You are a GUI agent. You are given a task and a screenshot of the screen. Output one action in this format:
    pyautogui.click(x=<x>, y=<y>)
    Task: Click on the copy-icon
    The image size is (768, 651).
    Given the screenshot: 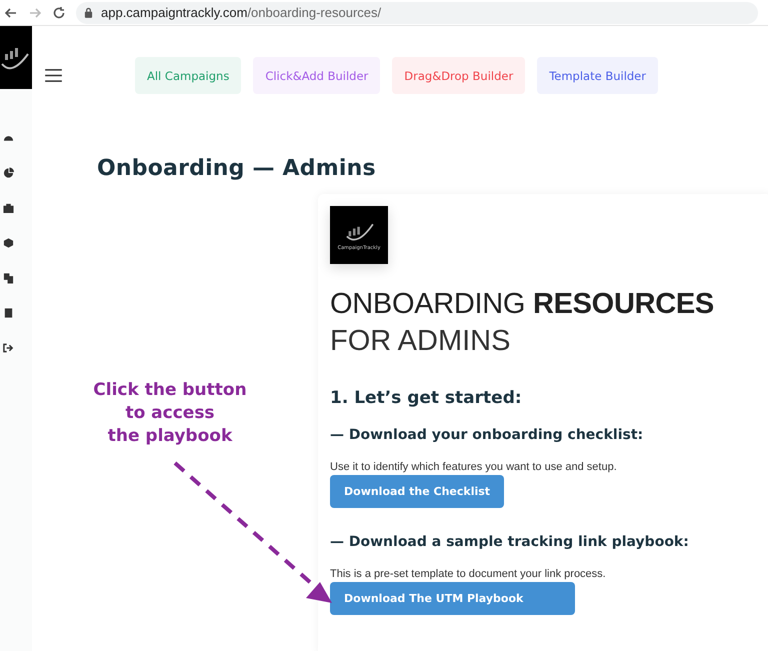 What is the action you would take?
    pyautogui.click(x=8, y=278)
    